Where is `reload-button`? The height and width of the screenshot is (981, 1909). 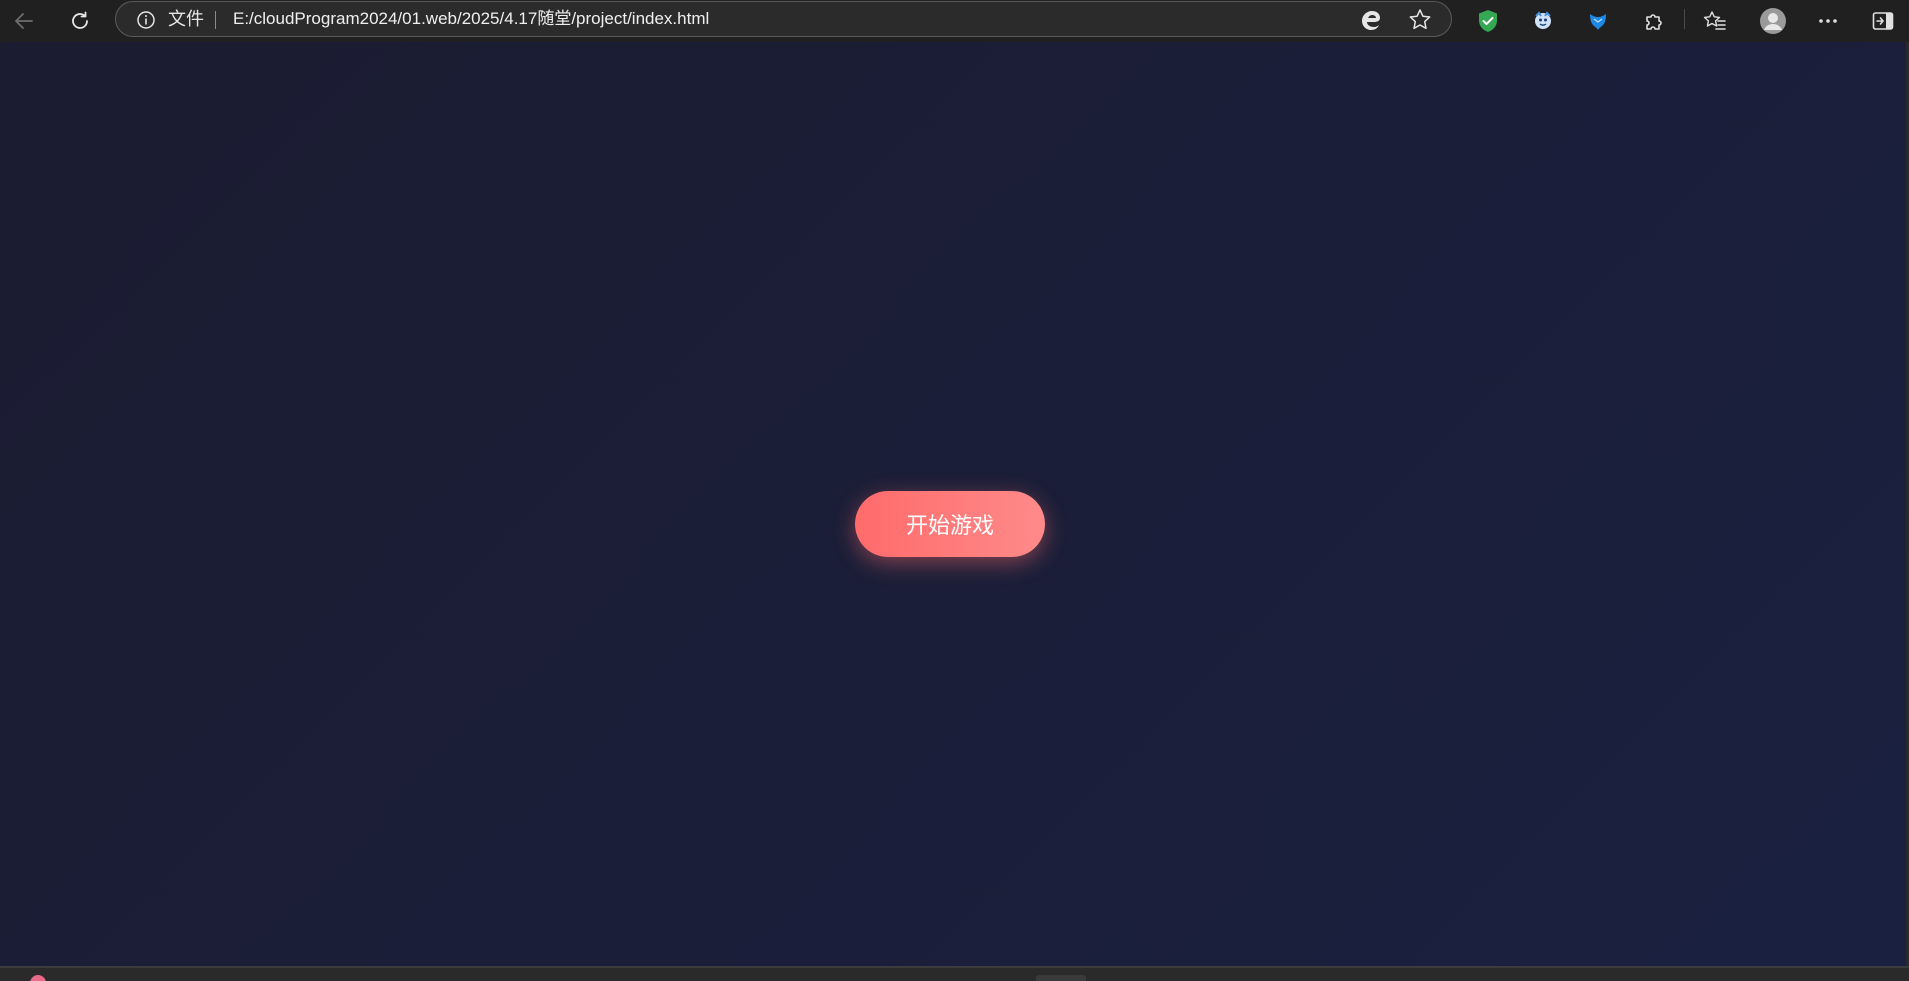
reload-button is located at coordinates (80, 21).